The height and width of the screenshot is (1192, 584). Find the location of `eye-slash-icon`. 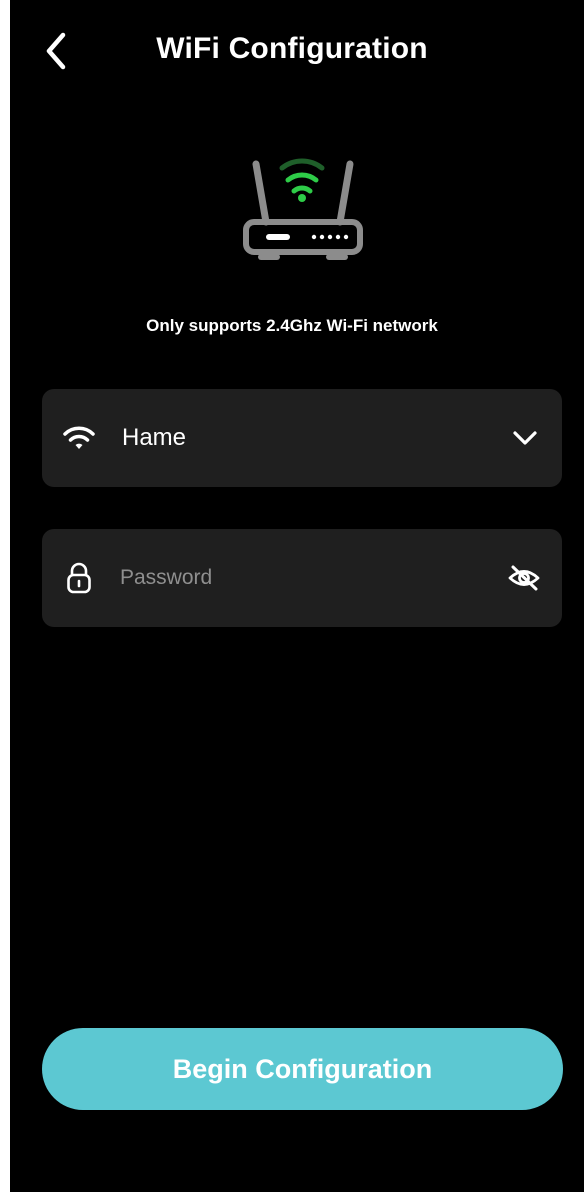

eye-slash-icon is located at coordinates (524, 578).